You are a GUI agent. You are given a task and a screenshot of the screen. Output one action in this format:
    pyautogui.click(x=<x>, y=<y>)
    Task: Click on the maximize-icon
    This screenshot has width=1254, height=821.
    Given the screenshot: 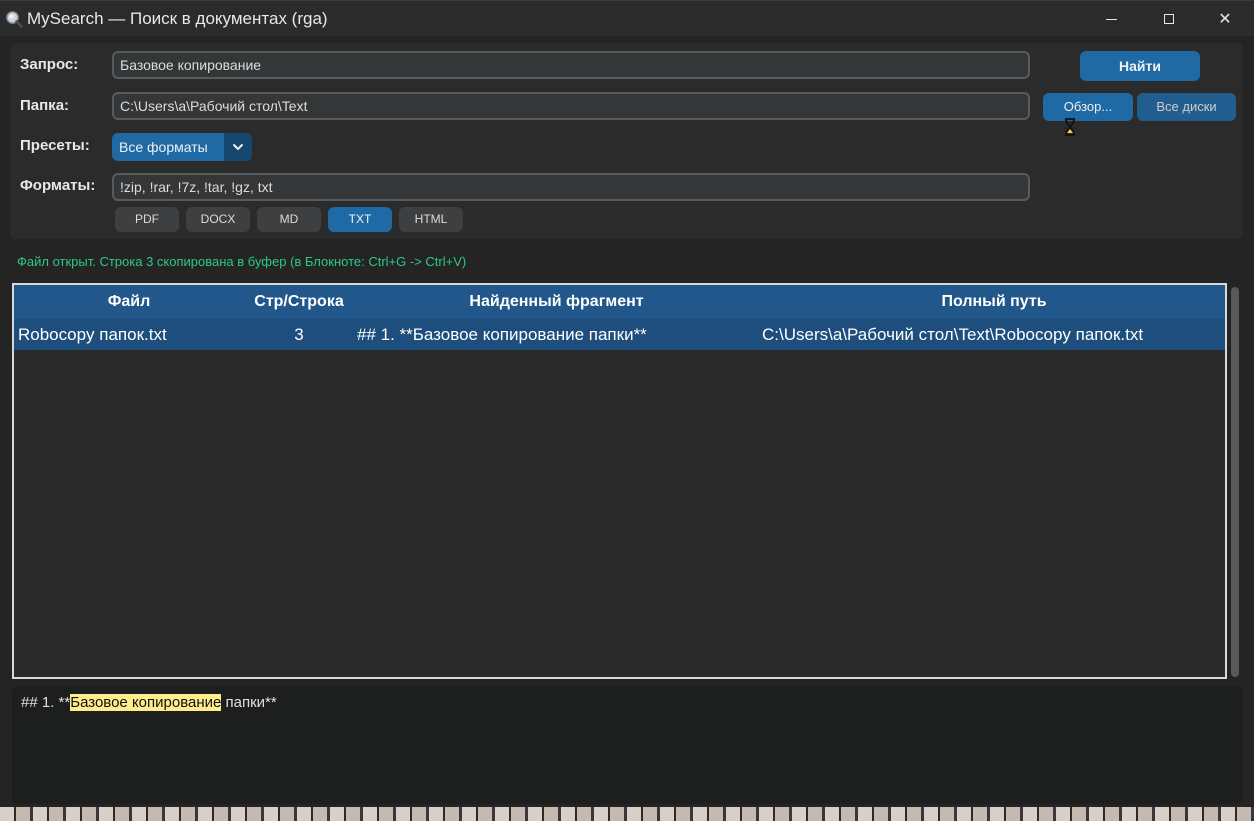 What is the action you would take?
    pyautogui.click(x=1169, y=19)
    